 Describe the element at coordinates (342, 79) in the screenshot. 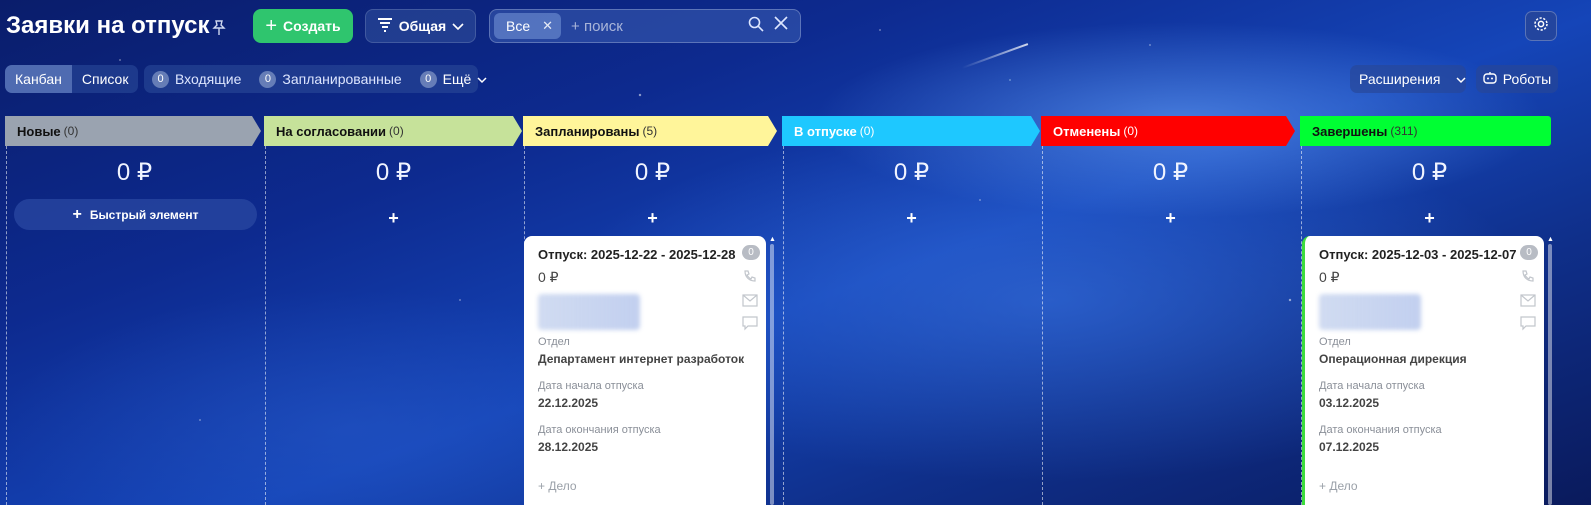

I see `counter-label: Запланированные` at that location.